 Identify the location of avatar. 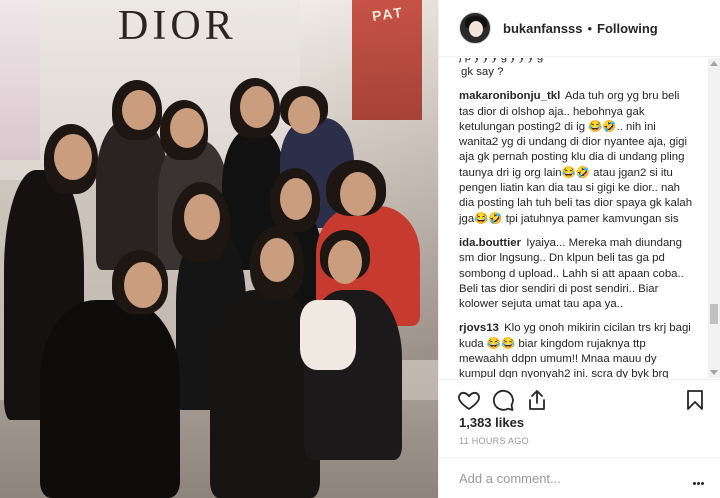
(475, 28).